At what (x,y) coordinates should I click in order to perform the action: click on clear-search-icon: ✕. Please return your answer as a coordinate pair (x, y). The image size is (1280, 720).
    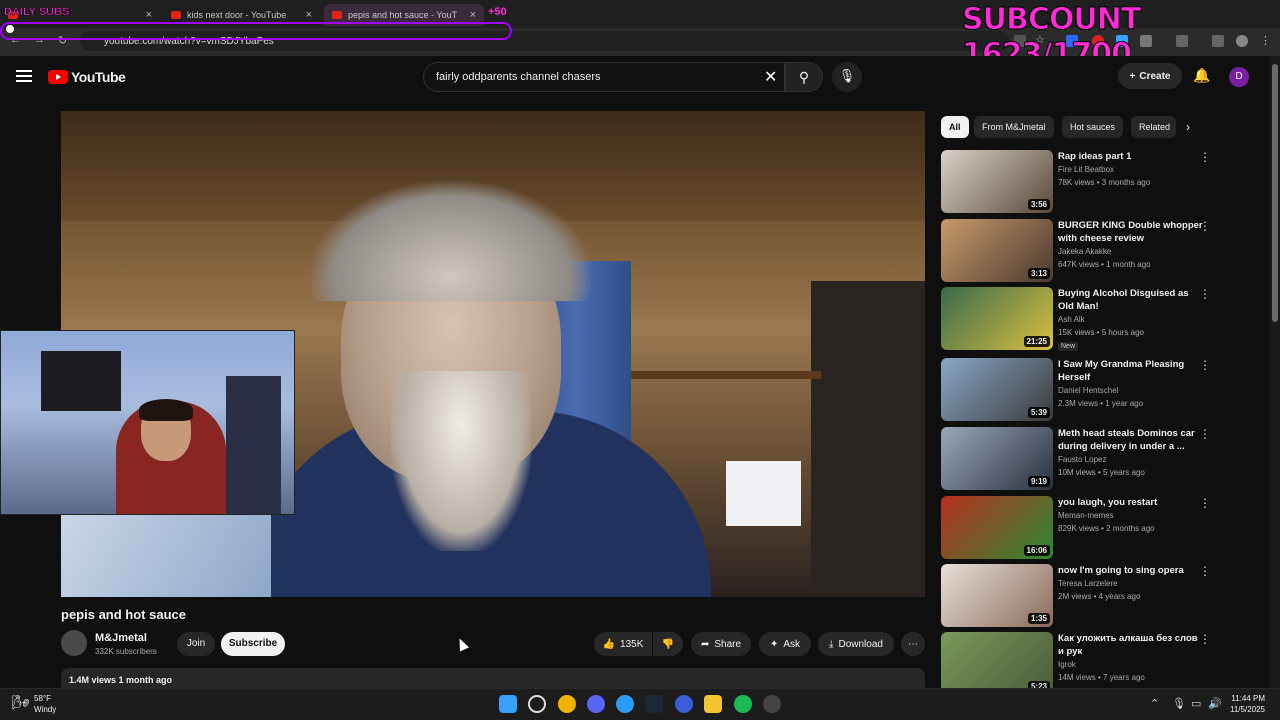
    Looking at the image, I should click on (770, 77).